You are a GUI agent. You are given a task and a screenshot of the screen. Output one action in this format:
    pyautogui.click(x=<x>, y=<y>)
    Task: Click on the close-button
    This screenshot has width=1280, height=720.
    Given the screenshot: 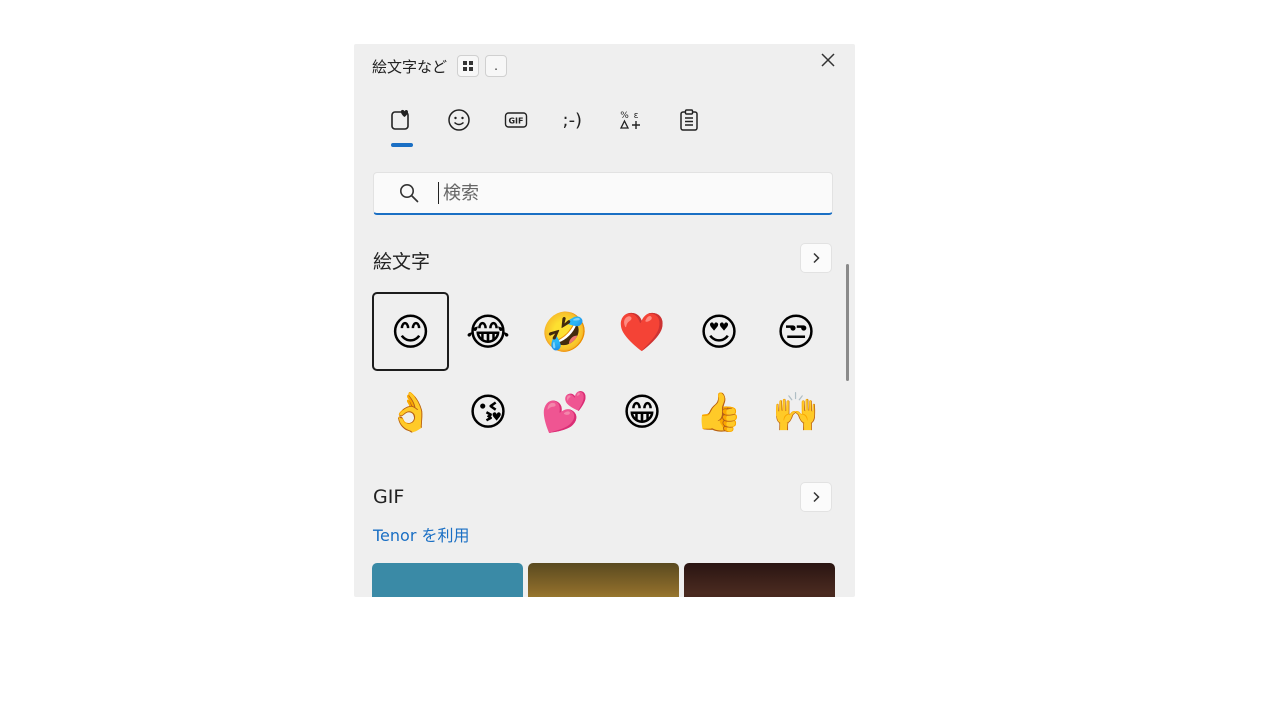 What is the action you would take?
    pyautogui.click(x=828, y=60)
    